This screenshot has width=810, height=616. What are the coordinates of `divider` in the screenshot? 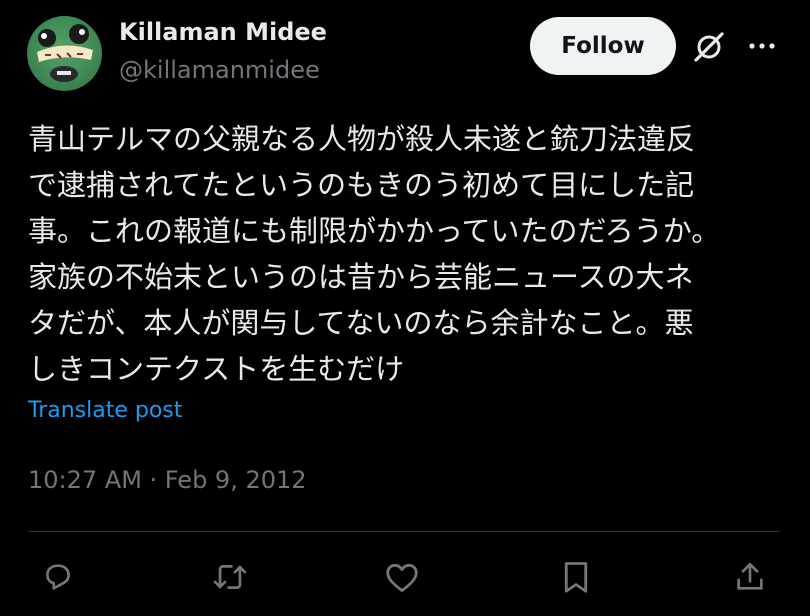 It's located at (404, 531).